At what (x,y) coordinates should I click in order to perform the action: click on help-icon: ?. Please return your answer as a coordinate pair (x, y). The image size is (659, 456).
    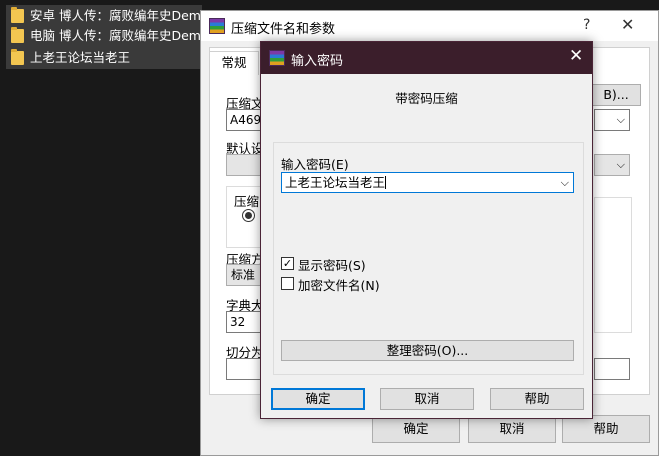
    Looking at the image, I should click on (586, 25).